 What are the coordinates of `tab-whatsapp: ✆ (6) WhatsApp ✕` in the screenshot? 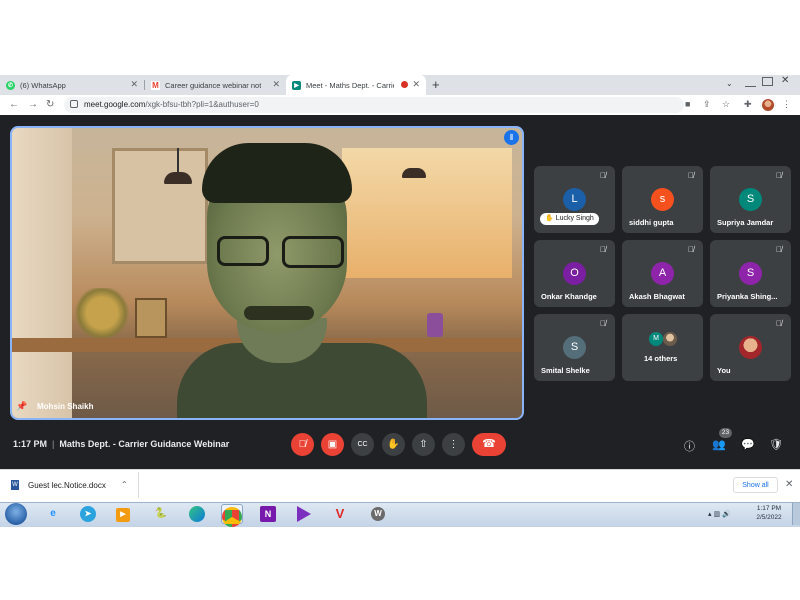 It's located at (72, 85).